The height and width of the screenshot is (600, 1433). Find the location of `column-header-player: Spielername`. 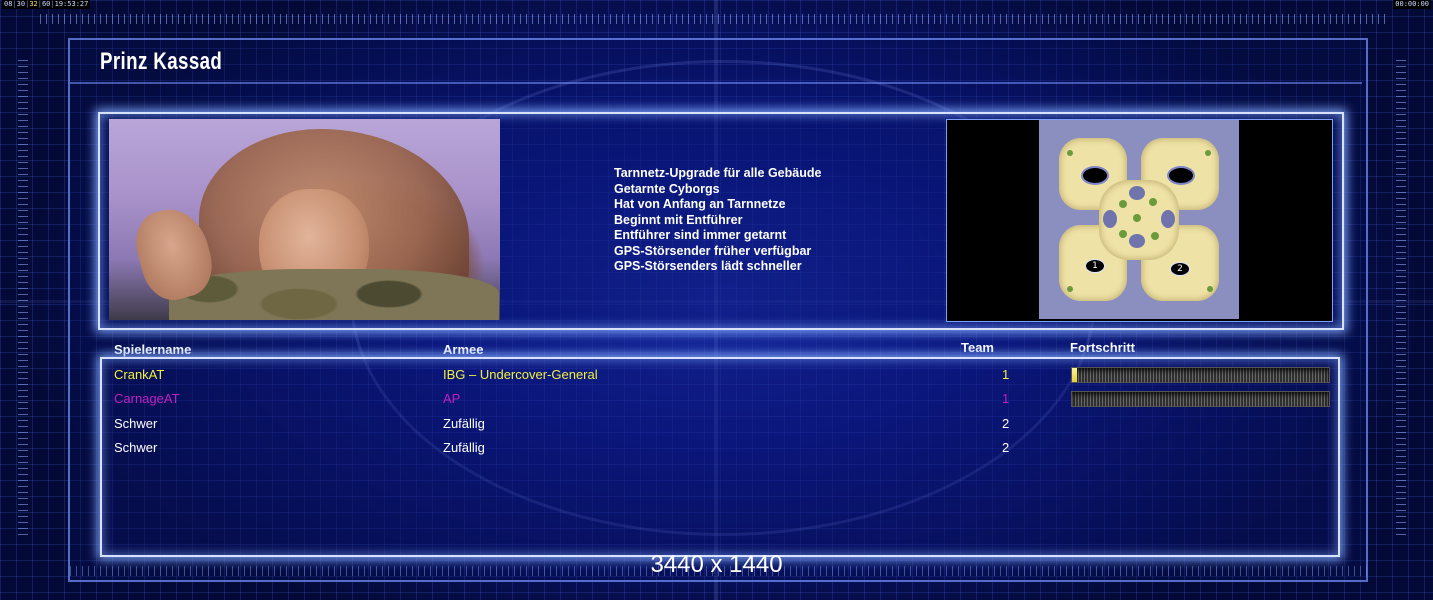

column-header-player: Spielername is located at coordinates (153, 349).